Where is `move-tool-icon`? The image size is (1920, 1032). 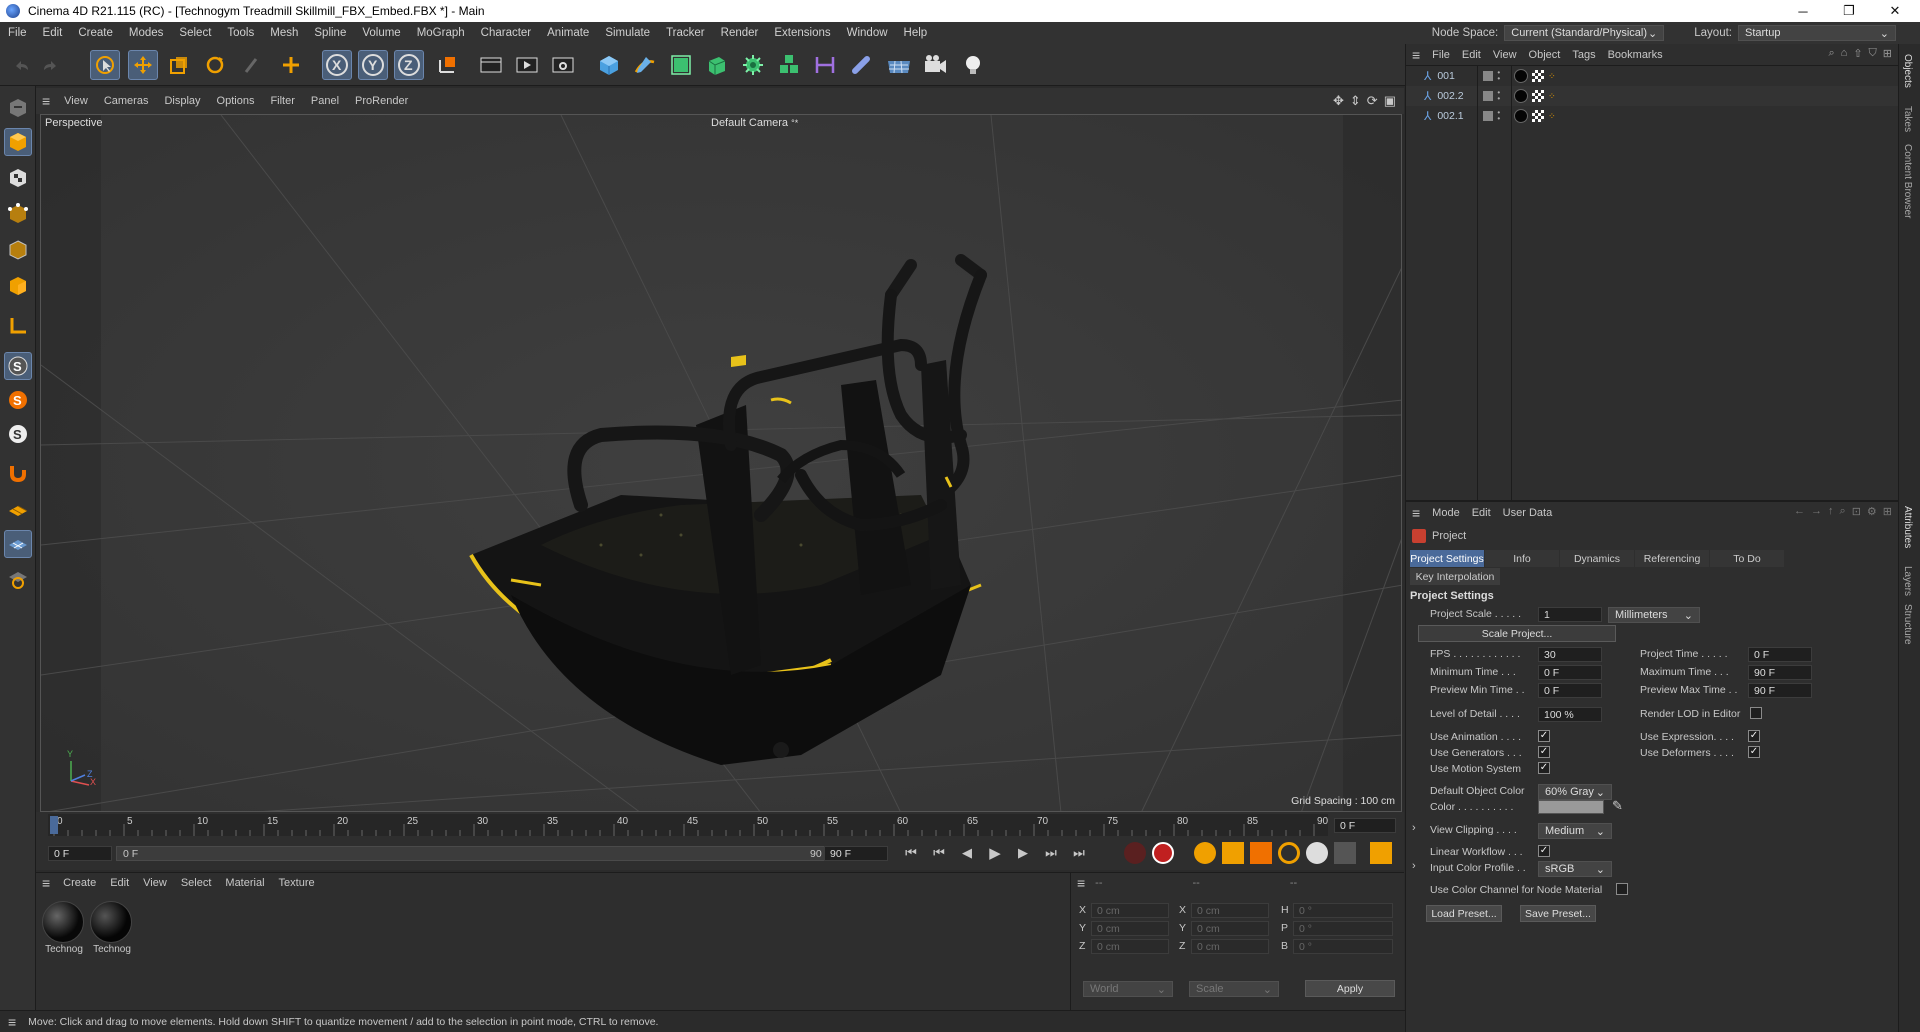 move-tool-icon is located at coordinates (143, 65).